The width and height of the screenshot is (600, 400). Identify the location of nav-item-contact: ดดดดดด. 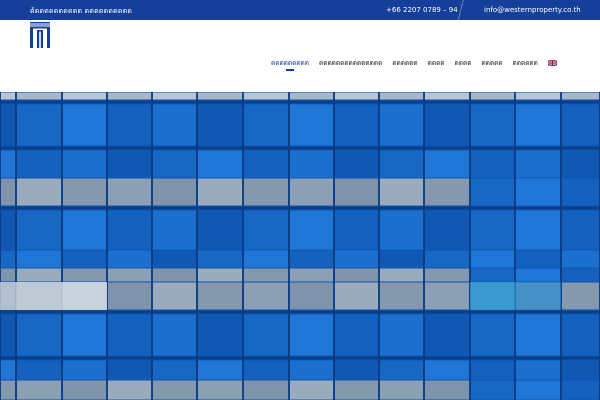
(525, 66).